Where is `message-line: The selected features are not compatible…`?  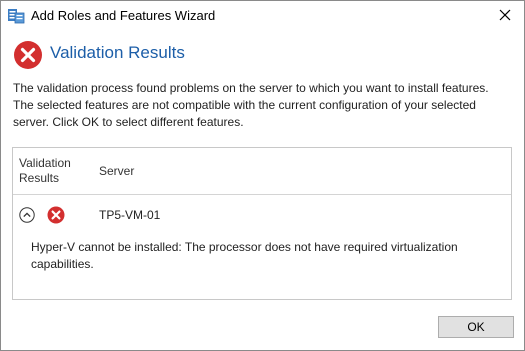
message-line: The selected features are not compatible… is located at coordinates (244, 105).